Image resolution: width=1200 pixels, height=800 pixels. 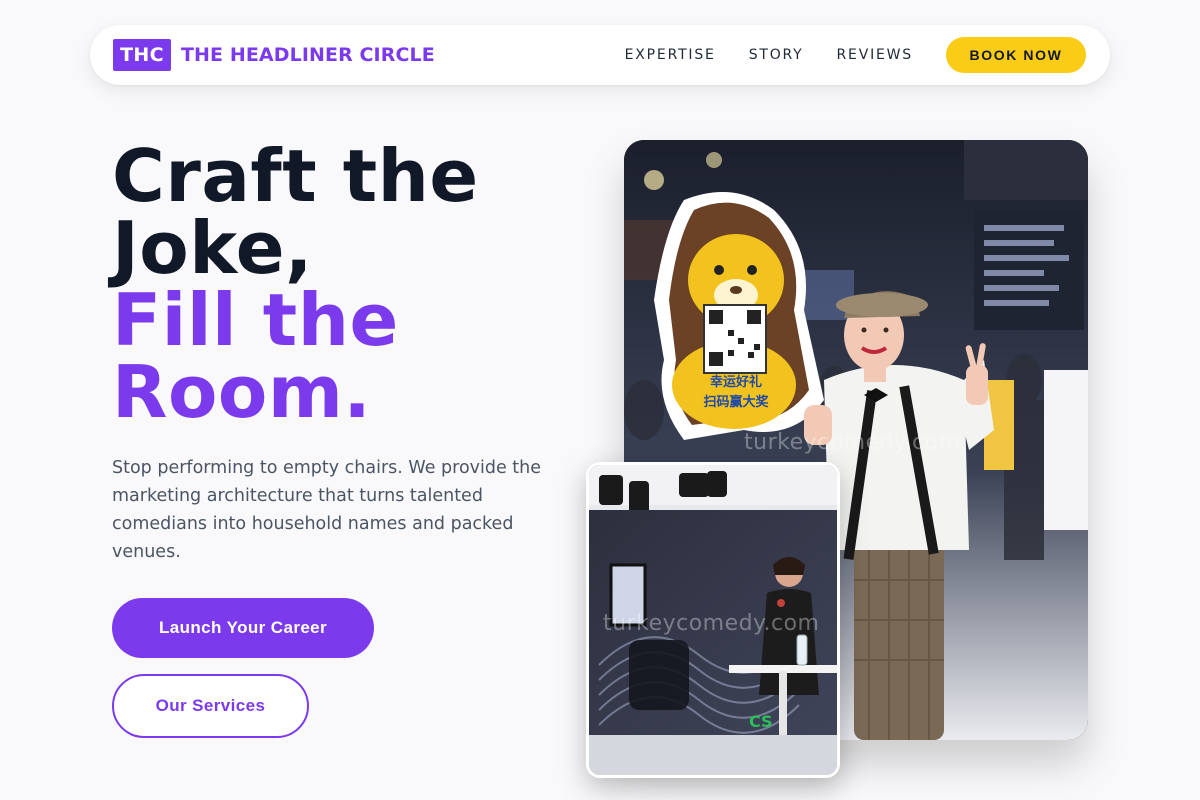 What do you see at coordinates (142, 55) in the screenshot?
I see `logo-badge: THC` at bounding box center [142, 55].